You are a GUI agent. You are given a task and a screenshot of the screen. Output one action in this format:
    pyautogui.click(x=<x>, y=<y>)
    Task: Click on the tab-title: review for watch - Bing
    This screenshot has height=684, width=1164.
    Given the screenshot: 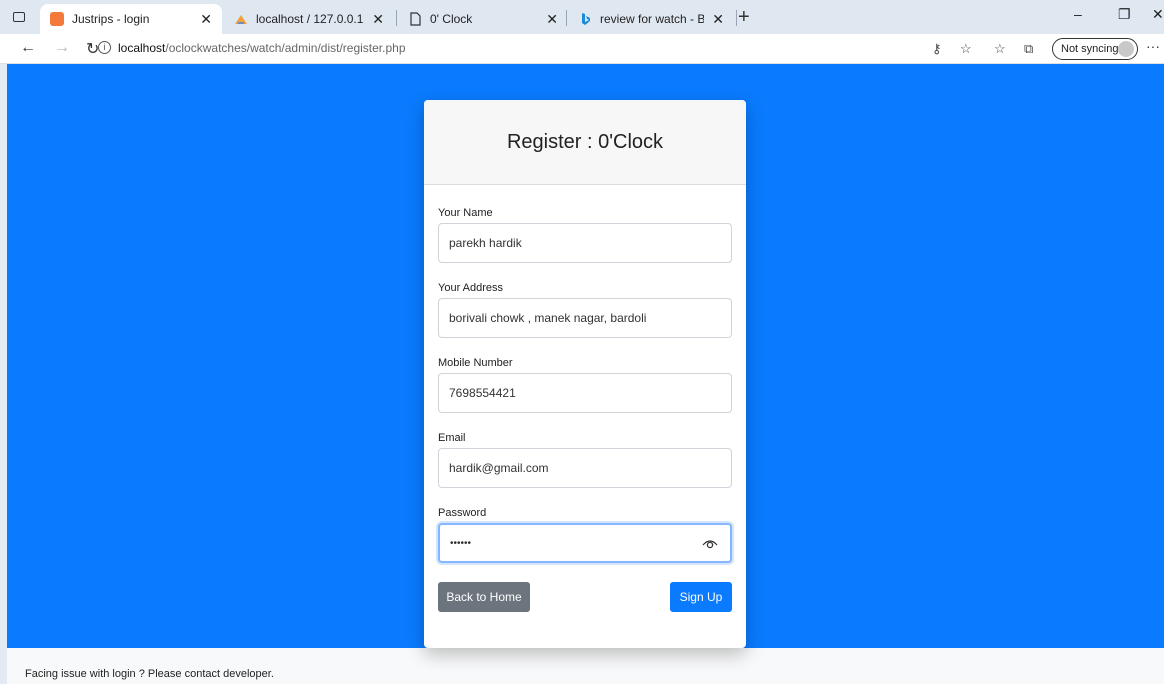 What is the action you would take?
    pyautogui.click(x=652, y=19)
    